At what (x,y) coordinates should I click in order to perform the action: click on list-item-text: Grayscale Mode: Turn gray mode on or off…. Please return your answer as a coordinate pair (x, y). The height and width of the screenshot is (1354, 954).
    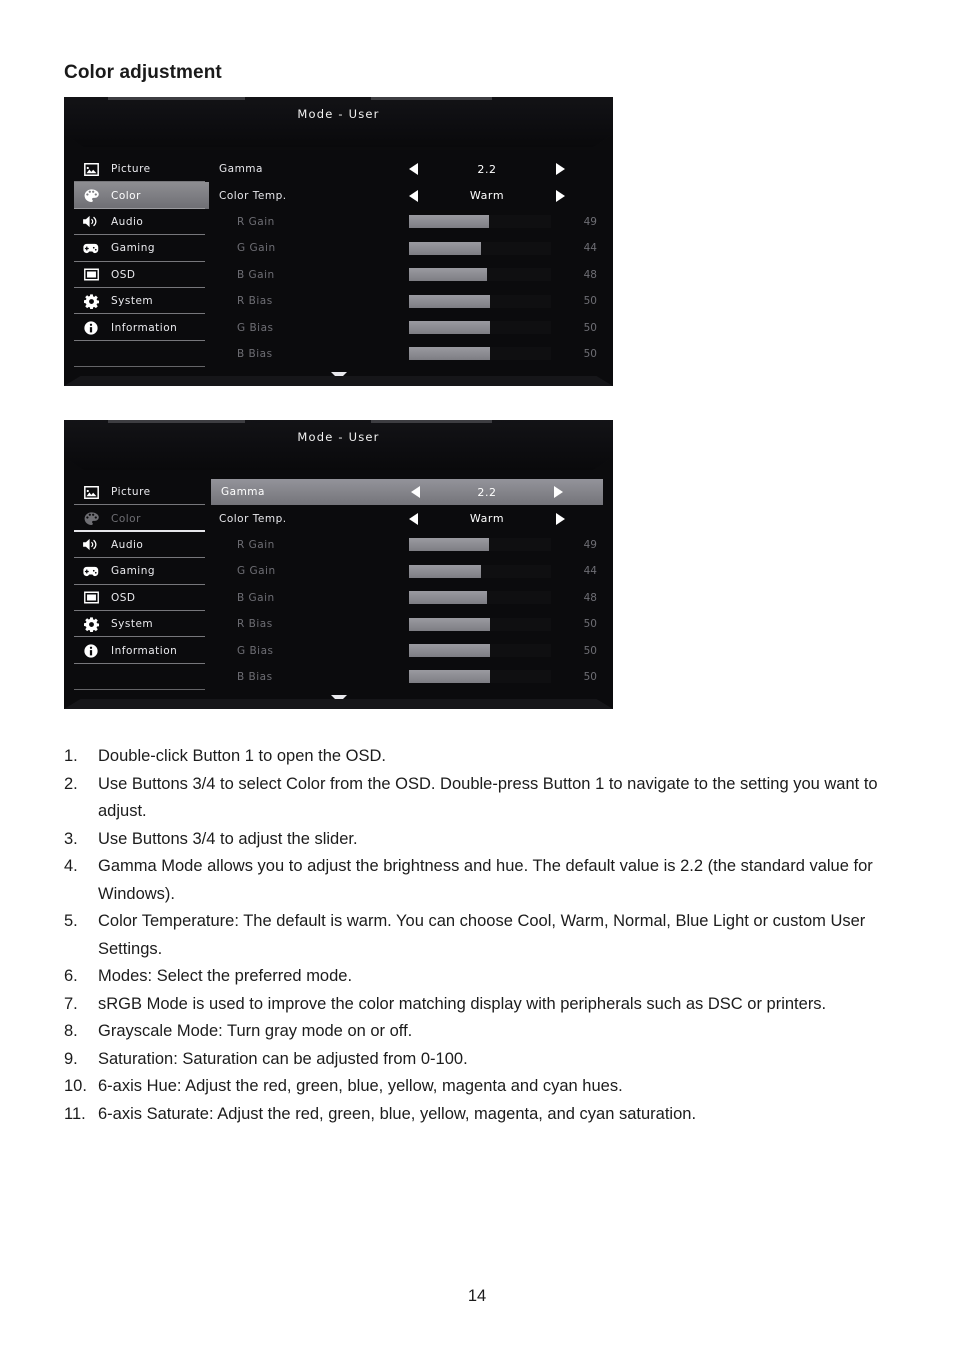
    Looking at the image, I should click on (255, 1031).